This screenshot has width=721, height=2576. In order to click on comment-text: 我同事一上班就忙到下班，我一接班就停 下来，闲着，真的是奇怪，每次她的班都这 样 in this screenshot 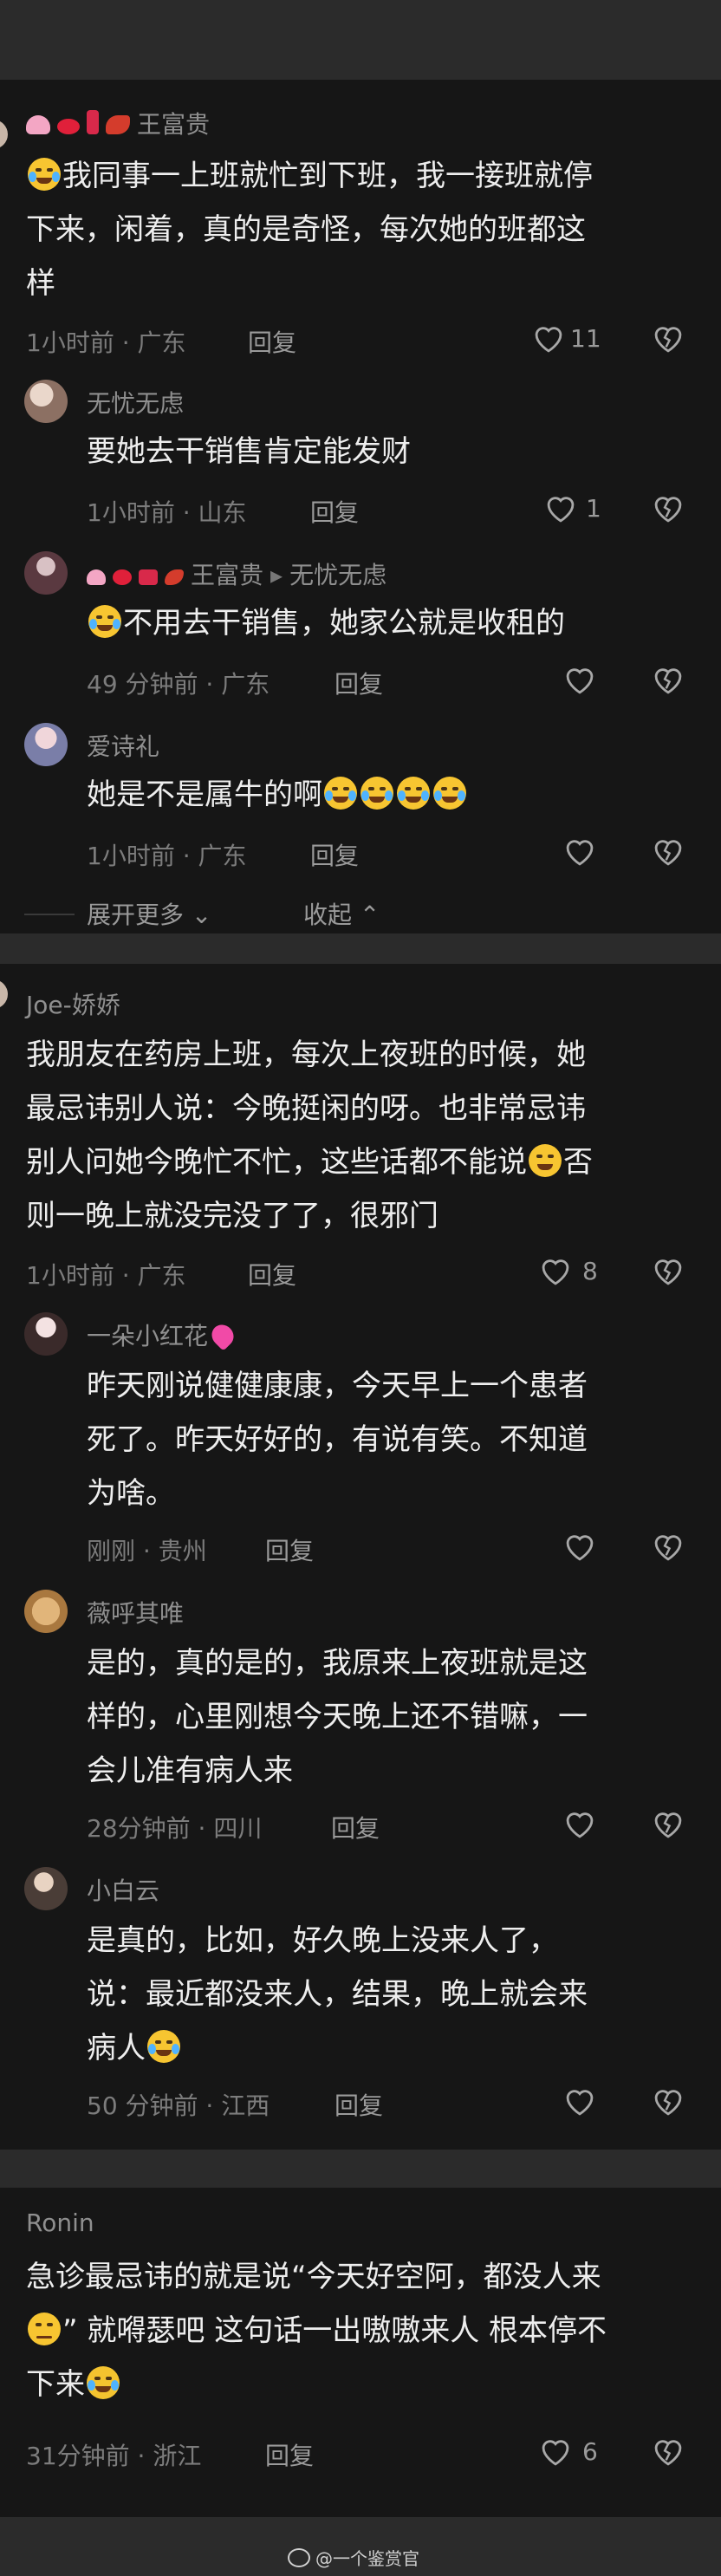, I will do `click(309, 229)`.